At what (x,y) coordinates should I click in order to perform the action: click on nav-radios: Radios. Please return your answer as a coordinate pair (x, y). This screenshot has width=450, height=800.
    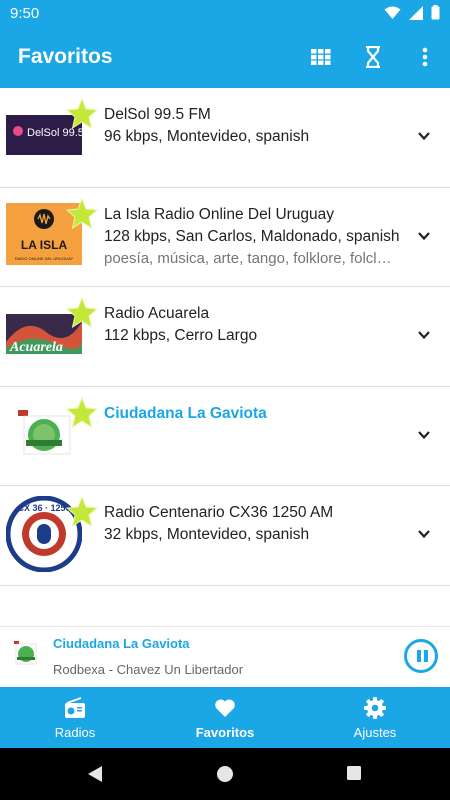
    Looking at the image, I should click on (75, 717).